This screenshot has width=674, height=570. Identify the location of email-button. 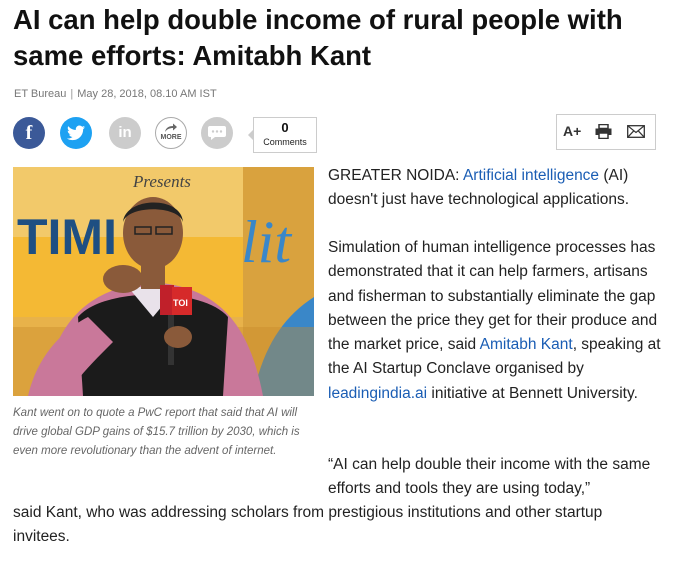
(636, 134).